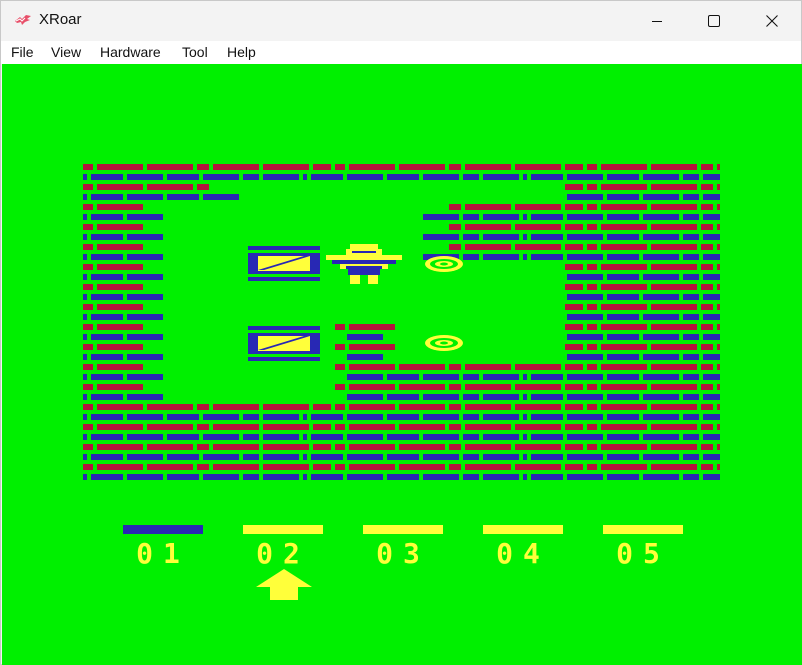 Image resolution: width=802 pixels, height=665 pixels. Describe the element at coordinates (66, 52) in the screenshot. I see `menu-view: View` at that location.